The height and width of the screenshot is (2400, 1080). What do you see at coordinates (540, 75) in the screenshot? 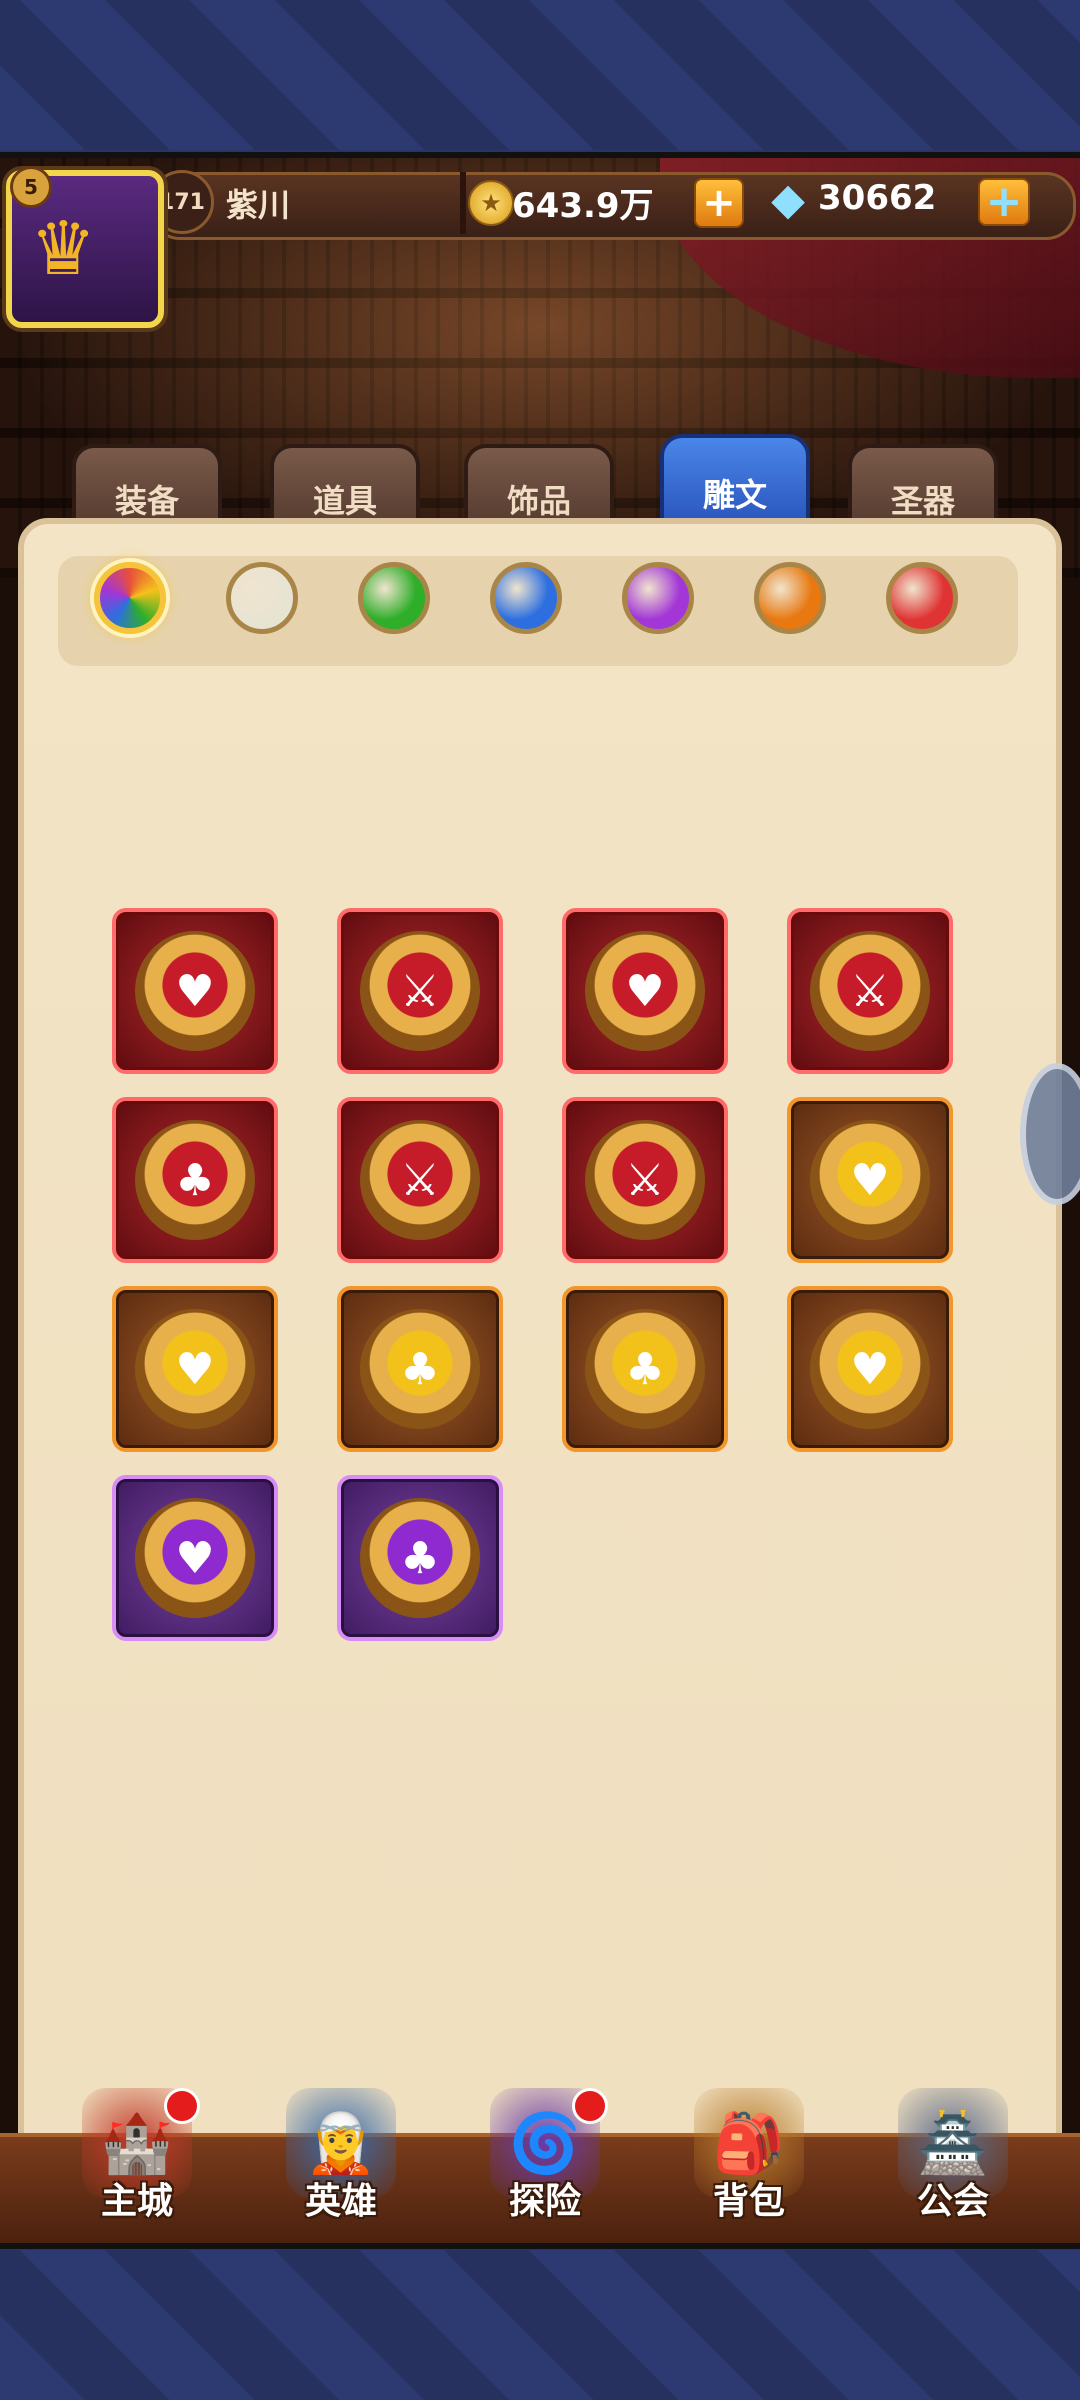
I see `top-background` at bounding box center [540, 75].